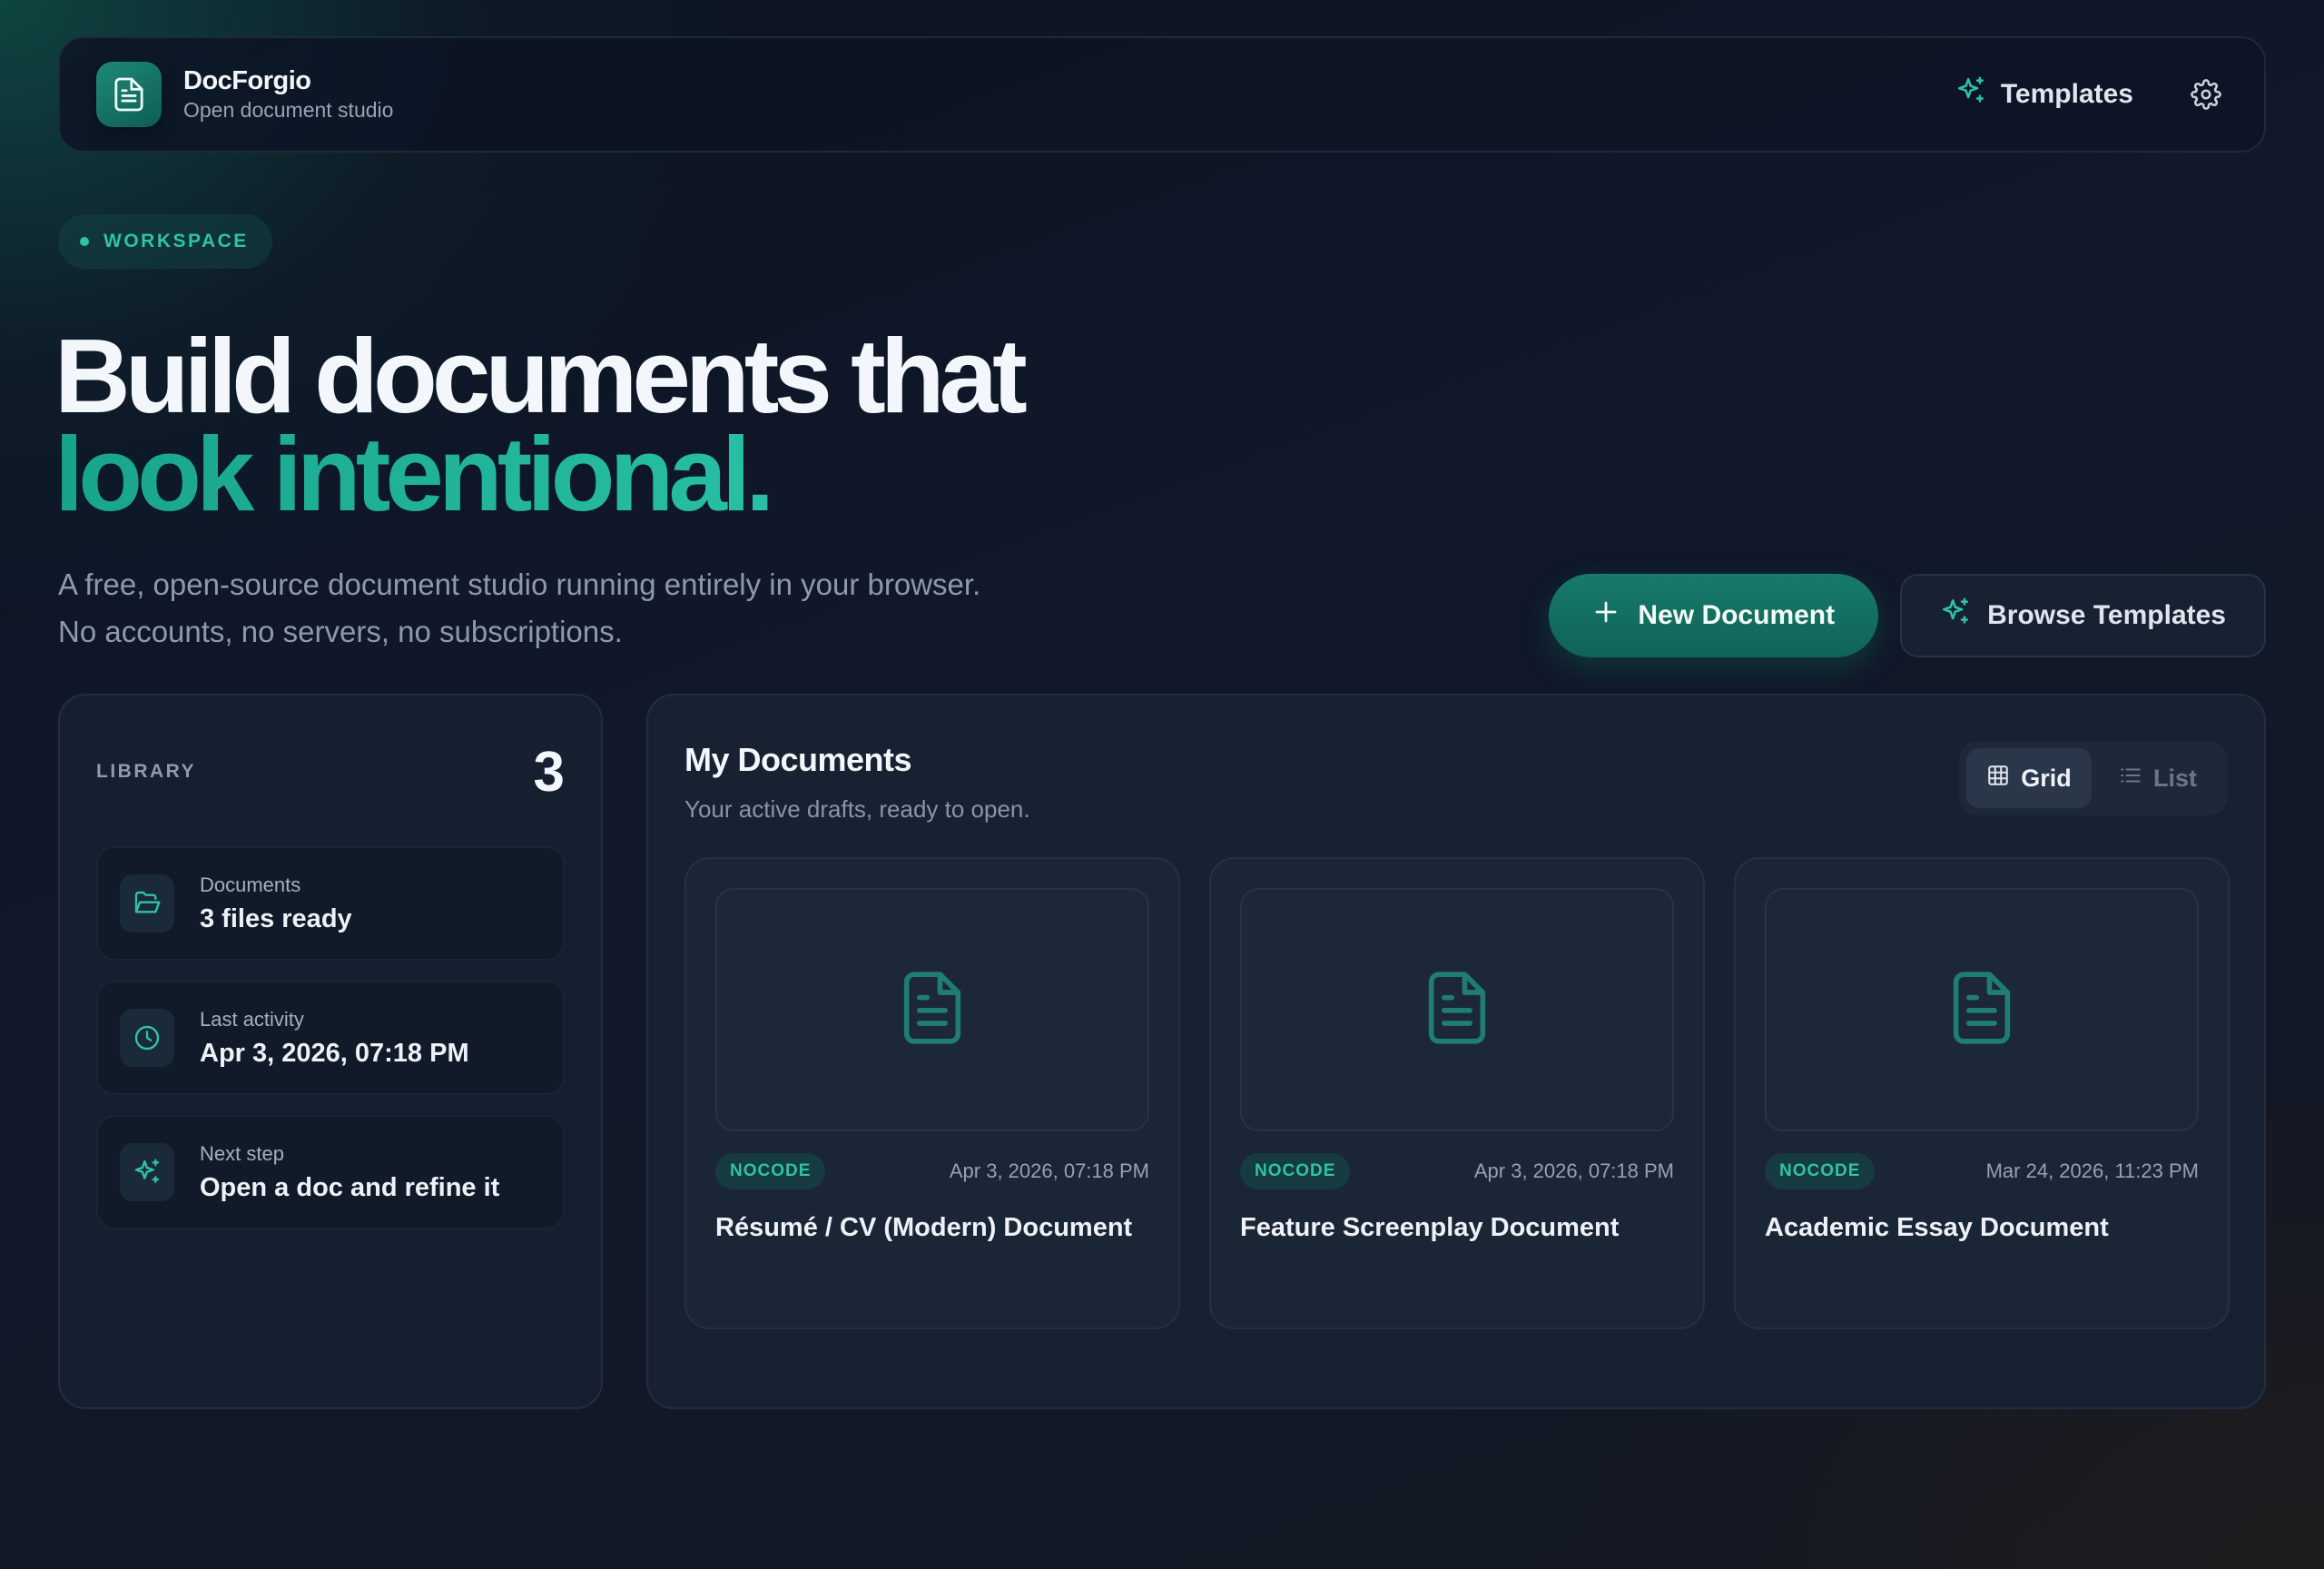  I want to click on hero-actions: New Document Browse Templates, so click(1907, 615).